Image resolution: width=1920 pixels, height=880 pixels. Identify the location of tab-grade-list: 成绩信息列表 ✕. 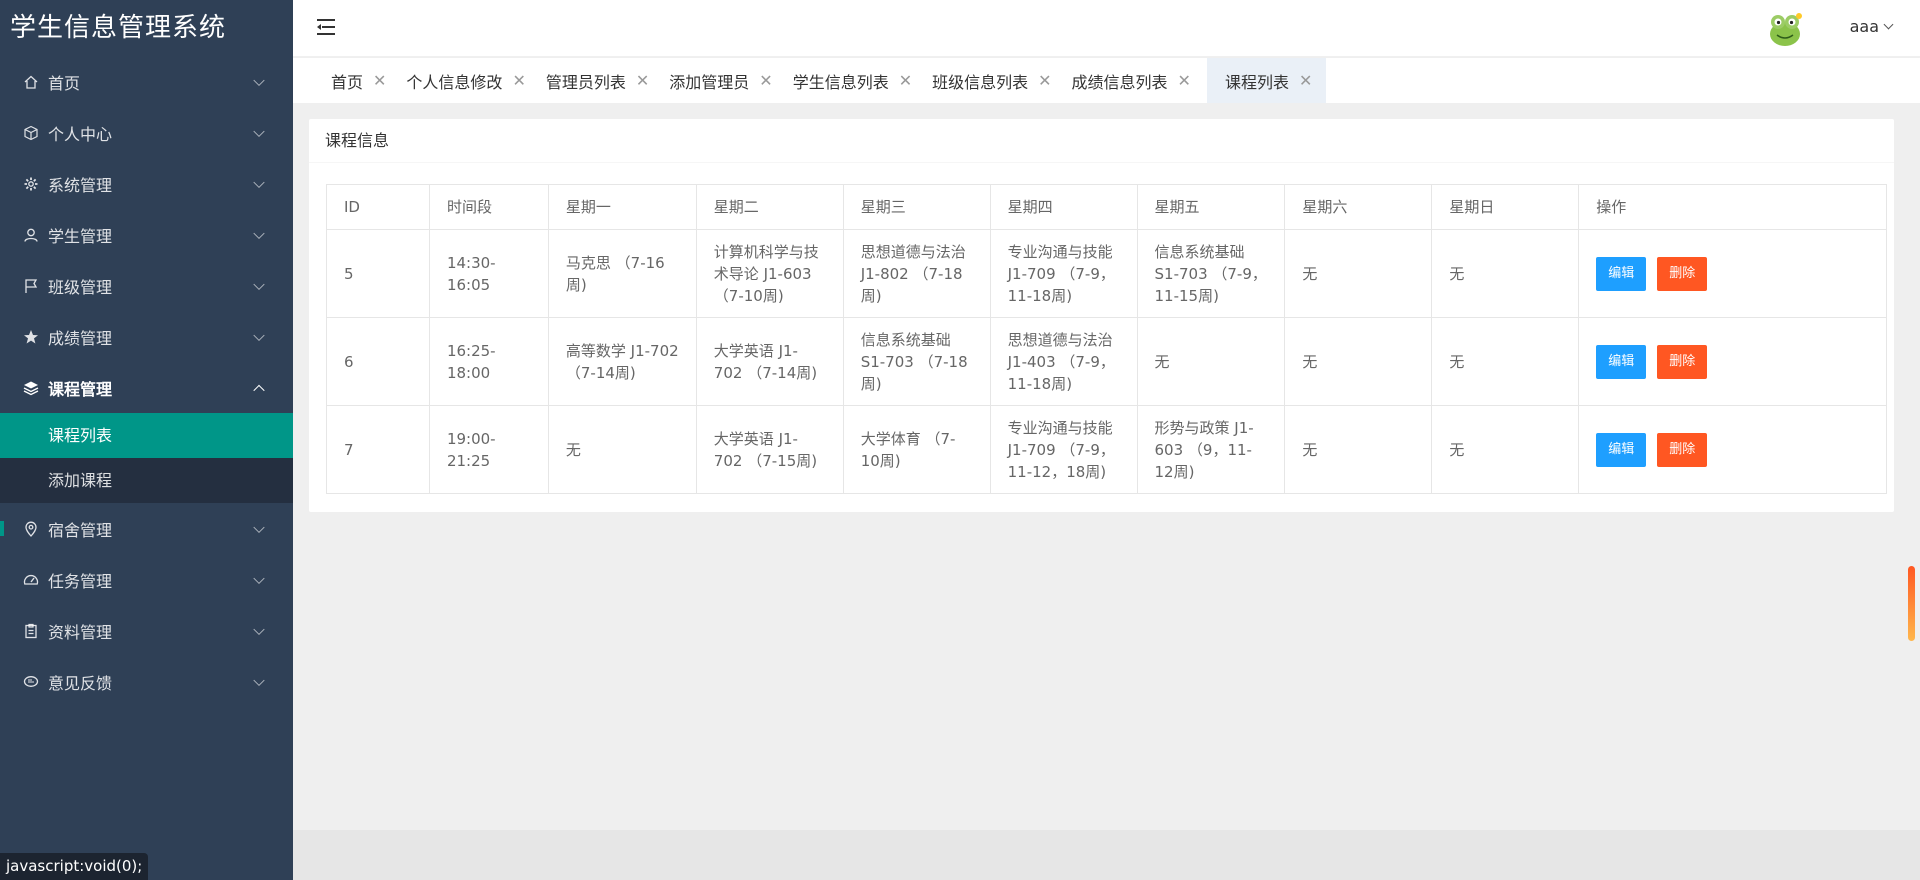
(1133, 80).